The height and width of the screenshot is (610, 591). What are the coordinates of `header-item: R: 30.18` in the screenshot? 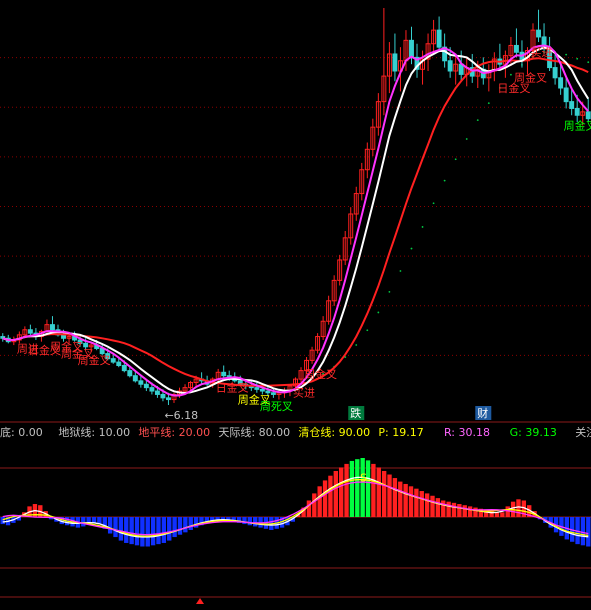 It's located at (467, 432).